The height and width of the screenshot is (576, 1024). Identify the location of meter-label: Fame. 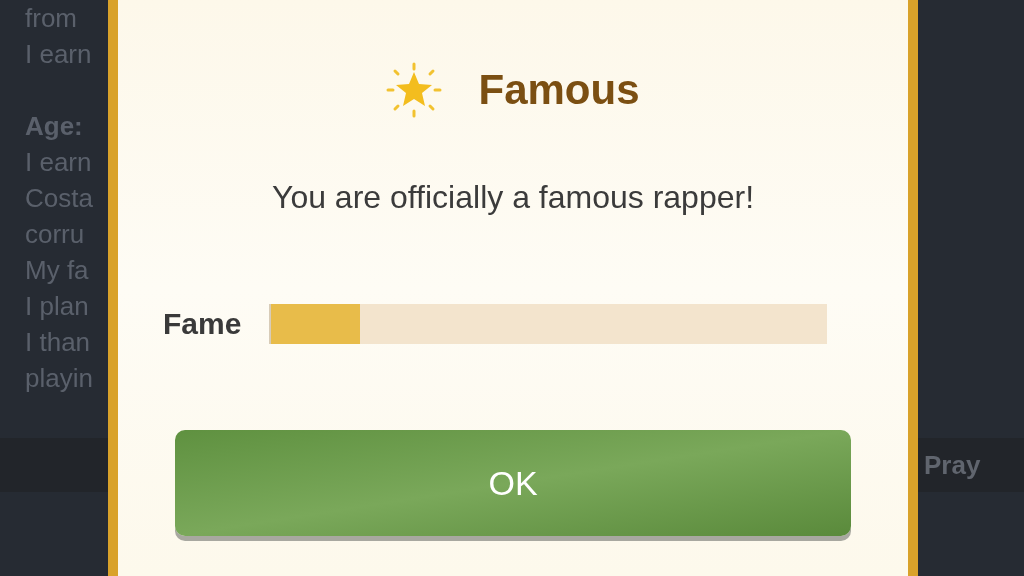
(203, 324).